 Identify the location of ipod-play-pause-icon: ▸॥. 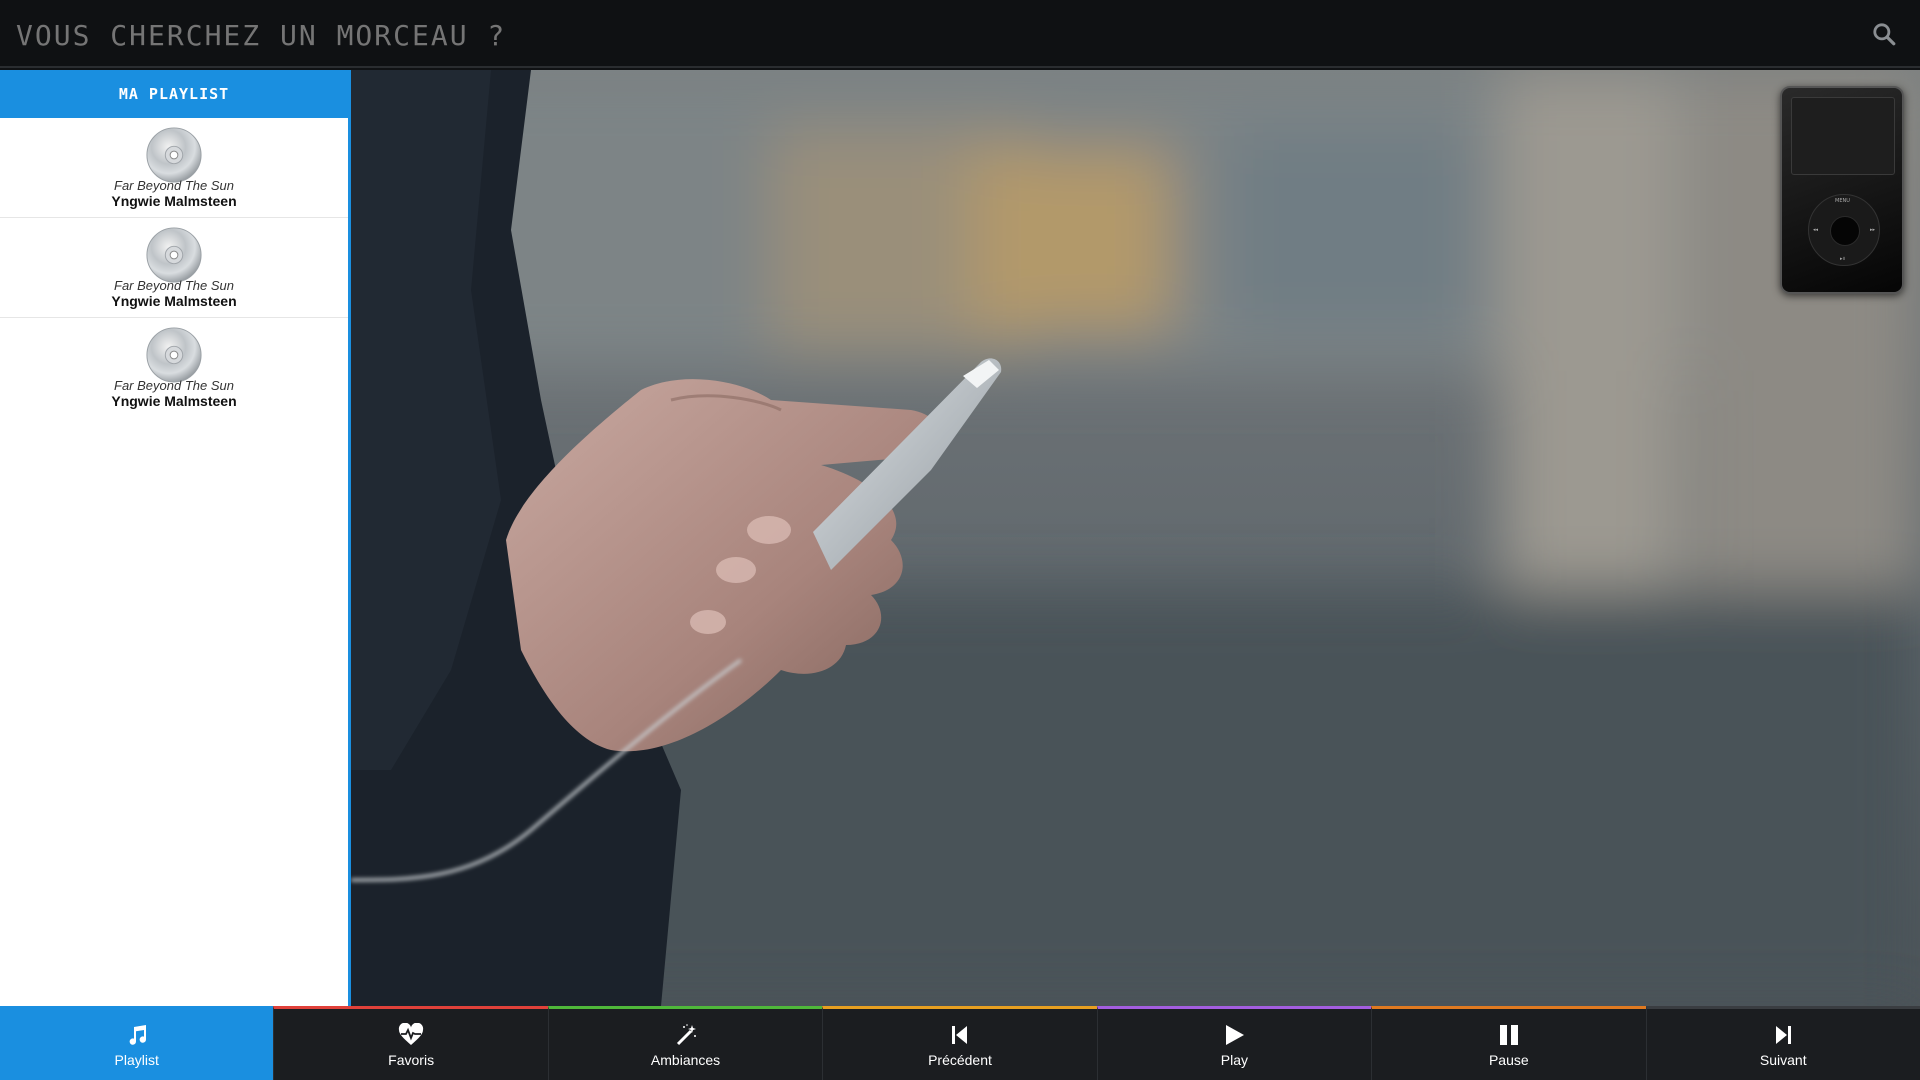
(1843, 259).